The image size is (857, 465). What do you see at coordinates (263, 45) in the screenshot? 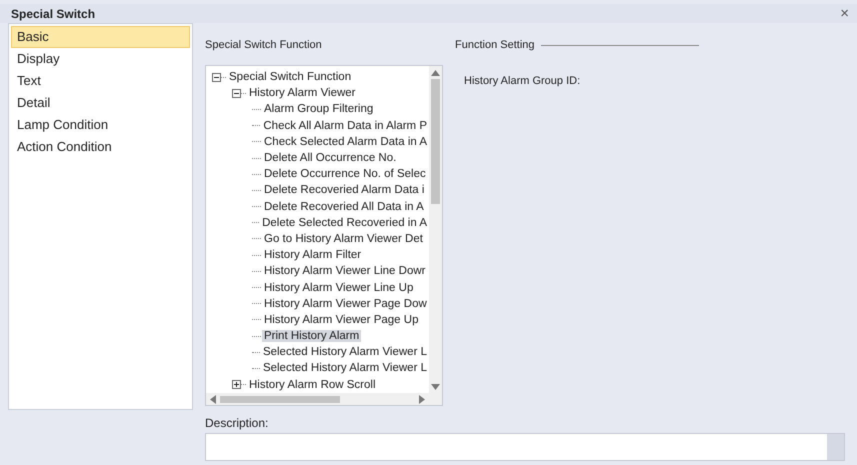
I see `section-title: Special Switch Function` at bounding box center [263, 45].